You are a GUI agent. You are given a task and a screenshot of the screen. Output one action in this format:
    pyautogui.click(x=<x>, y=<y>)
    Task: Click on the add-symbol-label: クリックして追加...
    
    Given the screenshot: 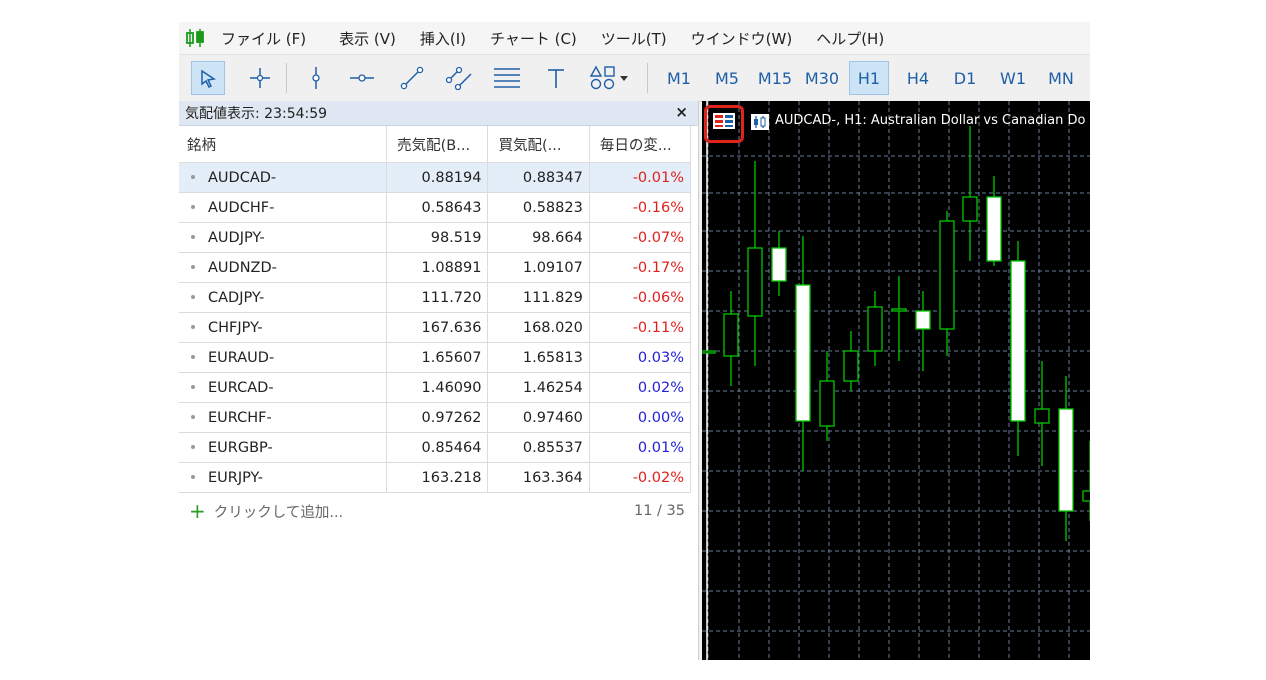 What is the action you would take?
    pyautogui.click(x=278, y=512)
    